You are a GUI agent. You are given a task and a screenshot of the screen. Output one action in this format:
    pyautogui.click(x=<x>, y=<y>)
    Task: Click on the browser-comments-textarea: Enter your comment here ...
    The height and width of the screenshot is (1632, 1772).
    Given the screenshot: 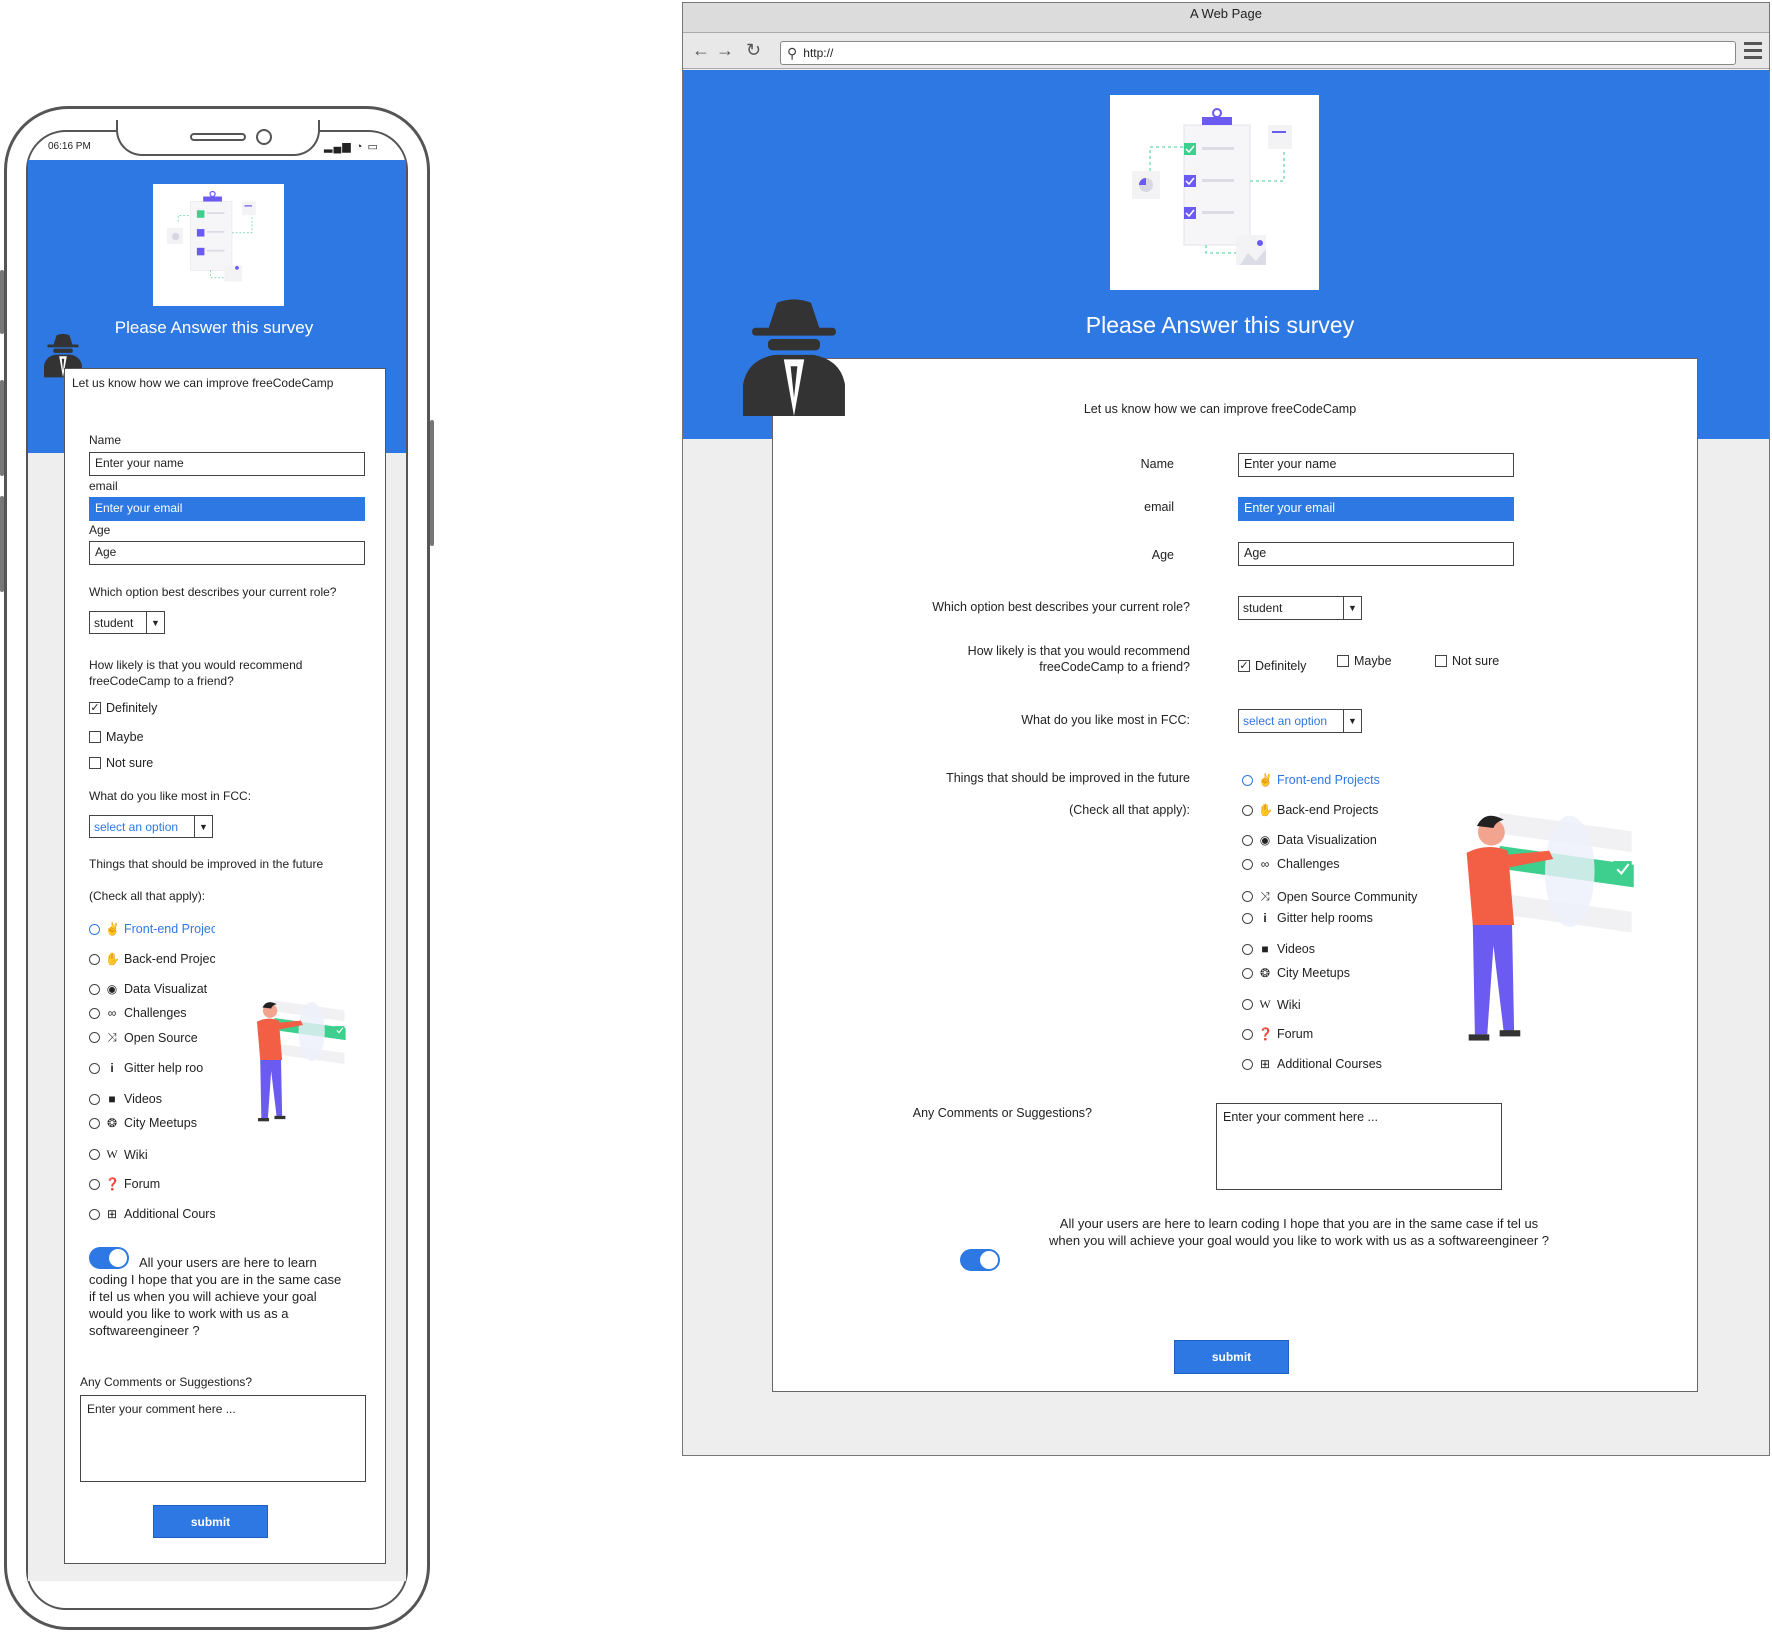 What is the action you would take?
    pyautogui.click(x=1359, y=1146)
    